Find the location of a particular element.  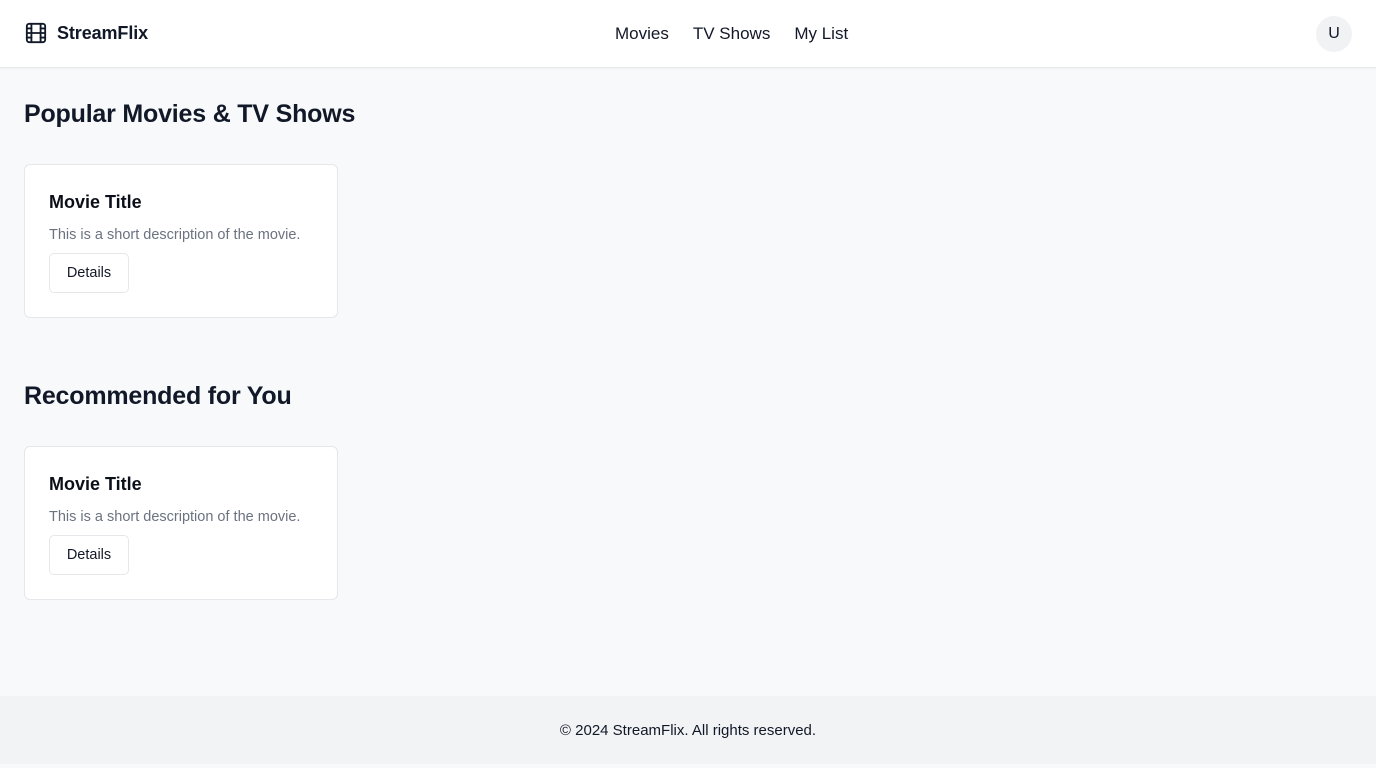

top-navbar: StreamFlix Movies TV Shows My List U is located at coordinates (688, 34).